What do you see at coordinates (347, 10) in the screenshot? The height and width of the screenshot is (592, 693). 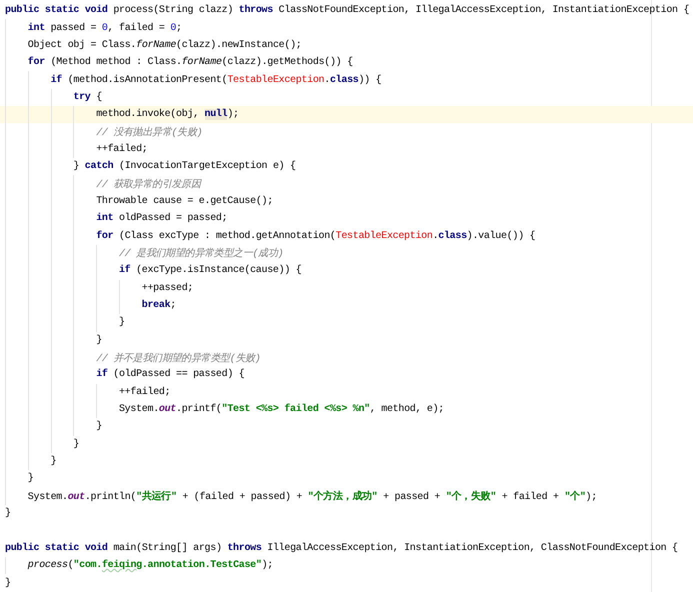 I see `code-line: public static void process(String clazz) throws ClassNotFoundException, IllegalAccessException, InstantiationException {` at bounding box center [347, 10].